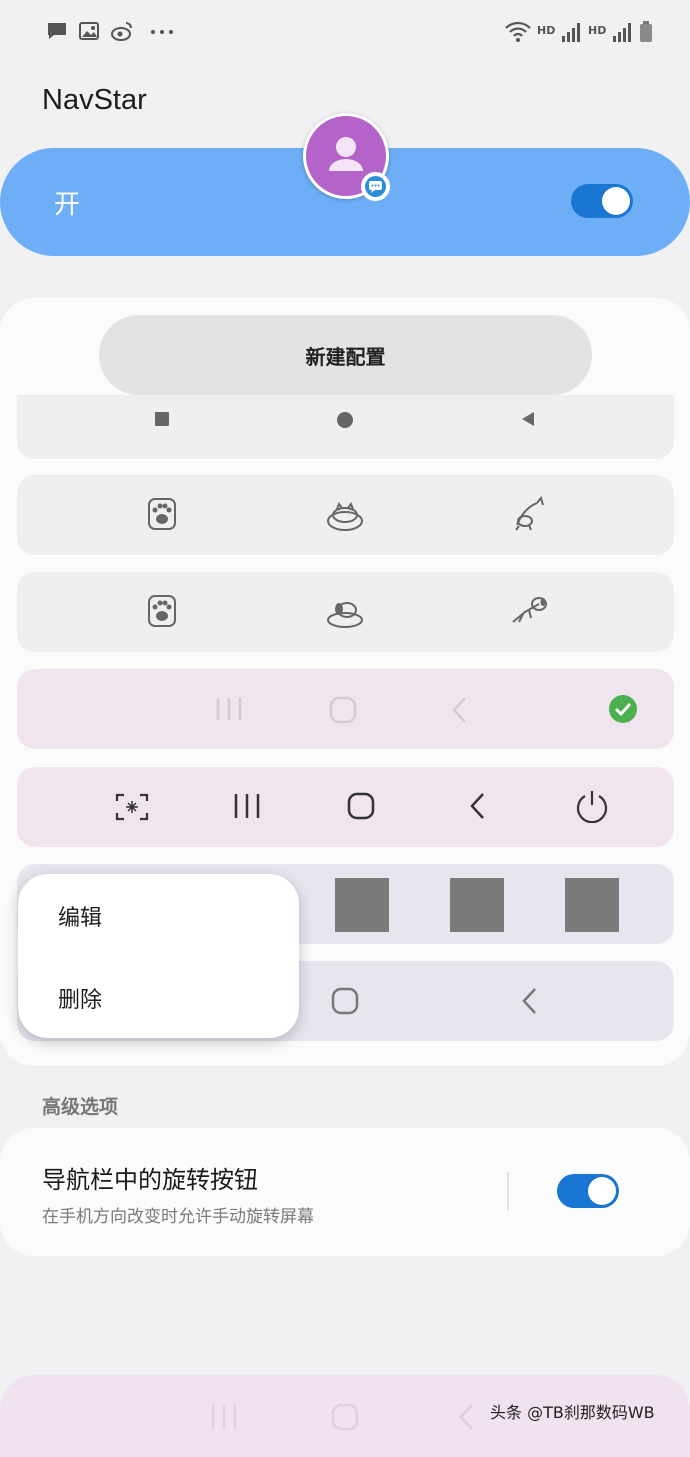 This screenshot has height=1457, width=690. I want to click on option-subtitle: 在手机方向改变时允许手动旋转屏幕, so click(178, 1217).